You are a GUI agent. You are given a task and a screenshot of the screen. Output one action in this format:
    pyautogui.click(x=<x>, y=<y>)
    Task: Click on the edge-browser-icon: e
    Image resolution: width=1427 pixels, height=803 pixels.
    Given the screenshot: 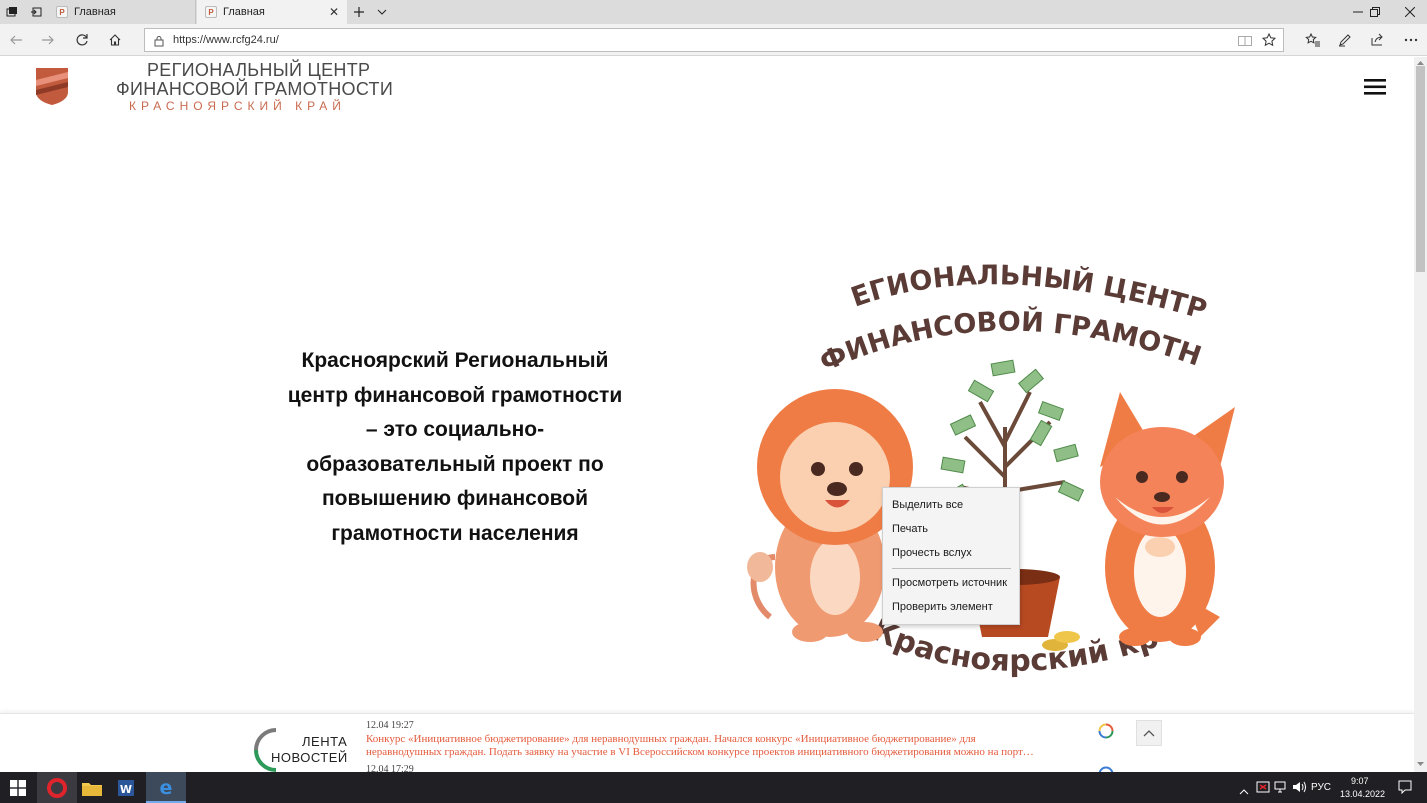 What is the action you would take?
    pyautogui.click(x=166, y=787)
    